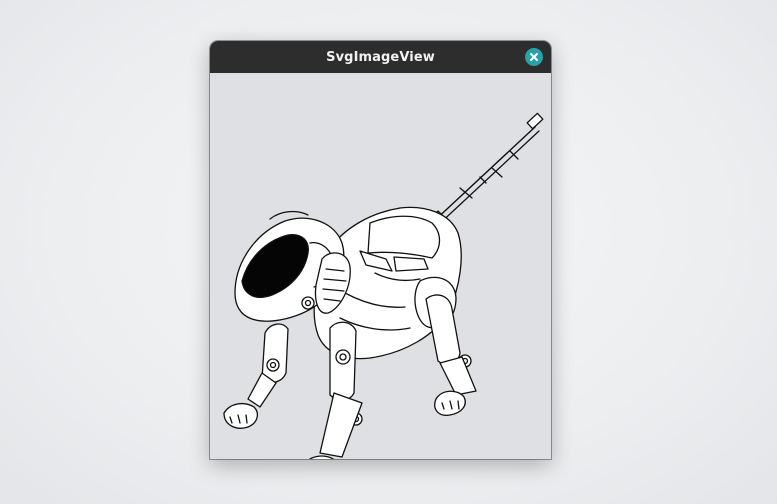  Describe the element at coordinates (275, 353) in the screenshot. I see `front-left-leg` at that location.